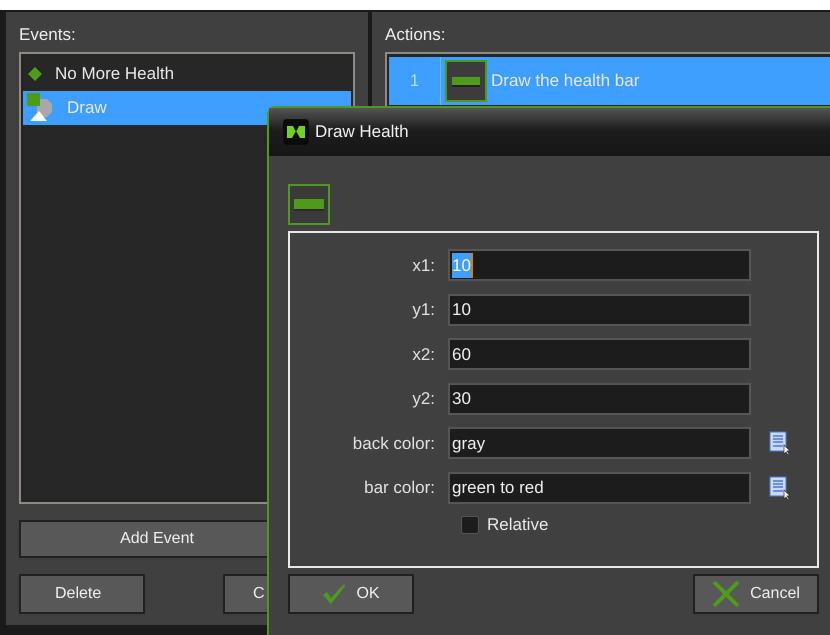 This screenshot has height=635, width=830. I want to click on checkmark-icon, so click(334, 594).